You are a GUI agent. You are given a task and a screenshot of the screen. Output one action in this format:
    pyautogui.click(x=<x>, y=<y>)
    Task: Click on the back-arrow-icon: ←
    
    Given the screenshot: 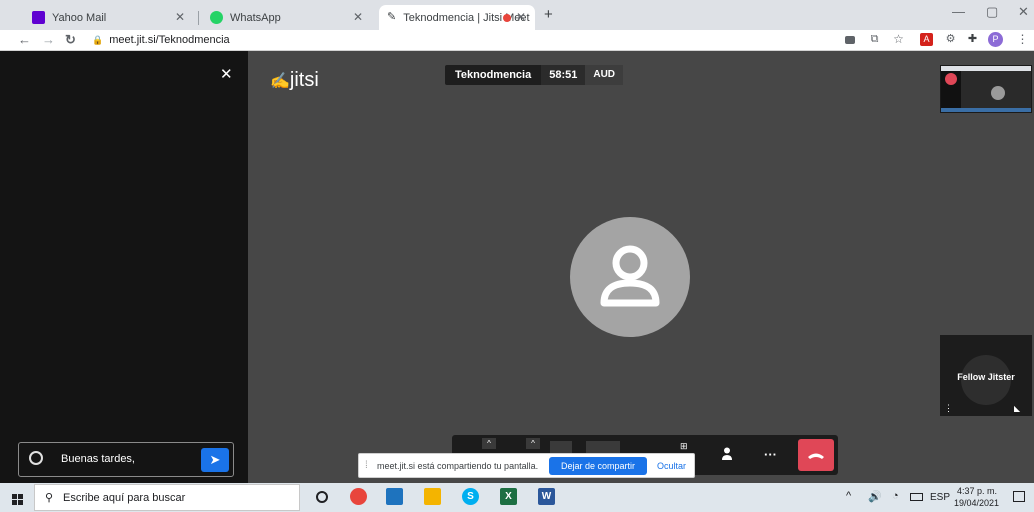 What is the action you would take?
    pyautogui.click(x=24, y=39)
    